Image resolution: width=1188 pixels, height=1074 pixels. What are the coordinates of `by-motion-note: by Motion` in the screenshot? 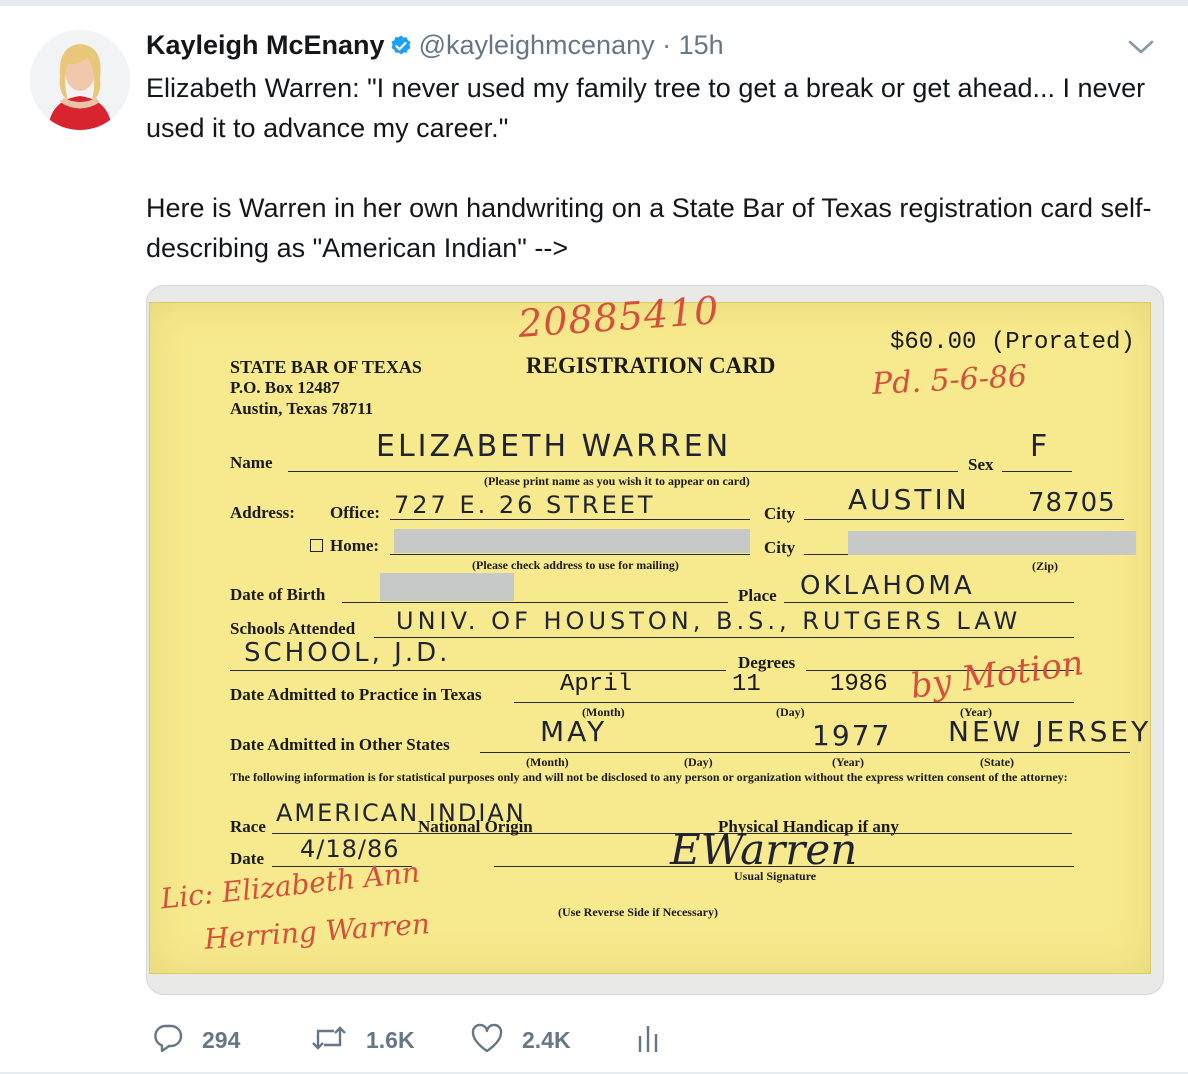 It's located at (997, 675).